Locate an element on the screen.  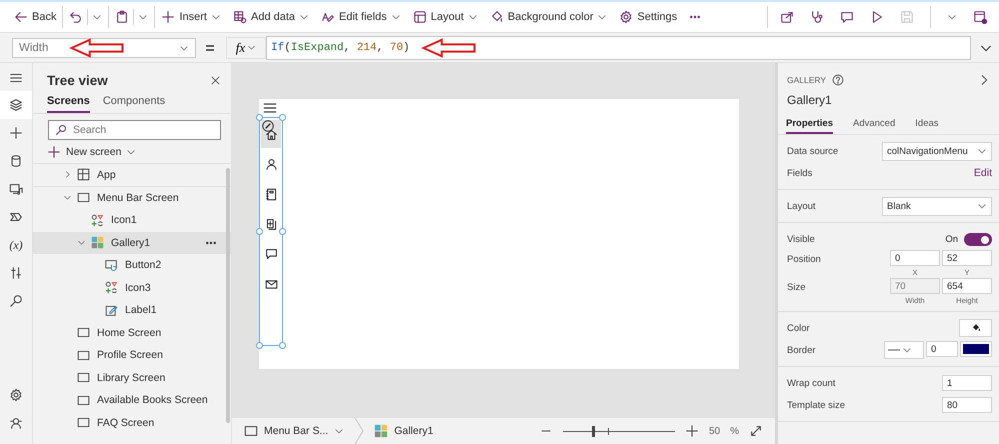
border-style-dropdown is located at coordinates (904, 350).